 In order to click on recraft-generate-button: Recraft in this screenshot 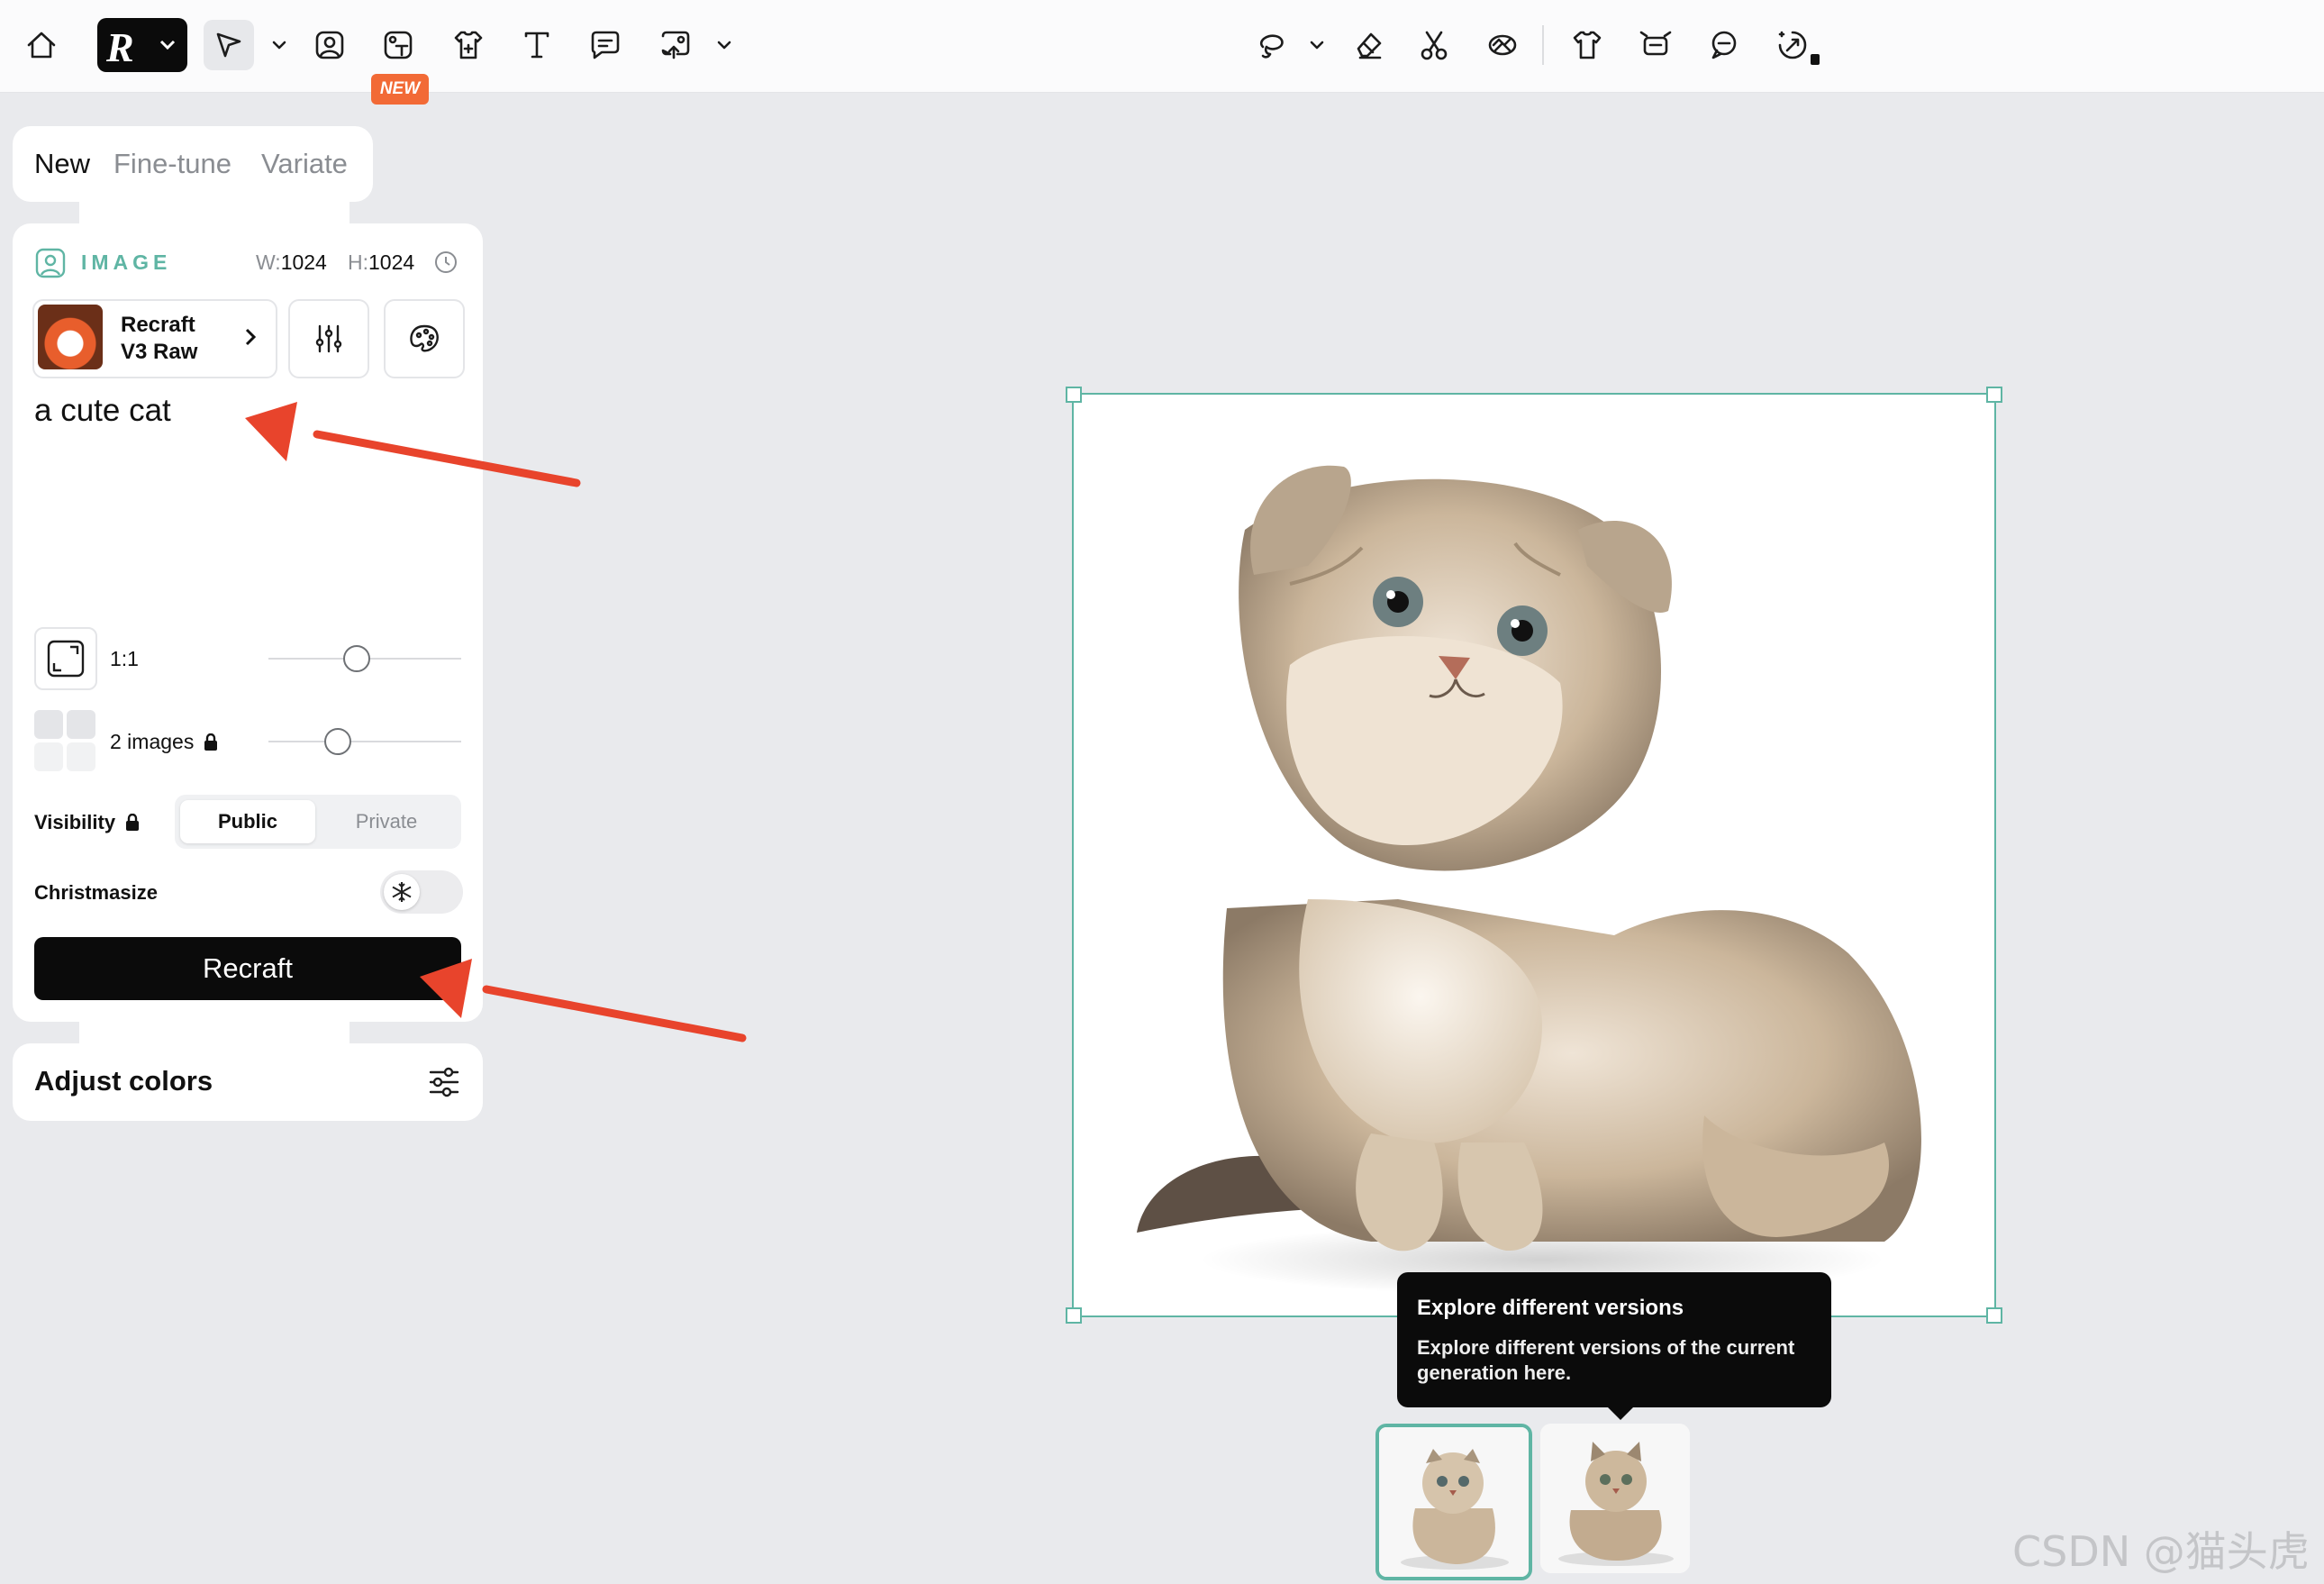, I will do `click(248, 968)`.